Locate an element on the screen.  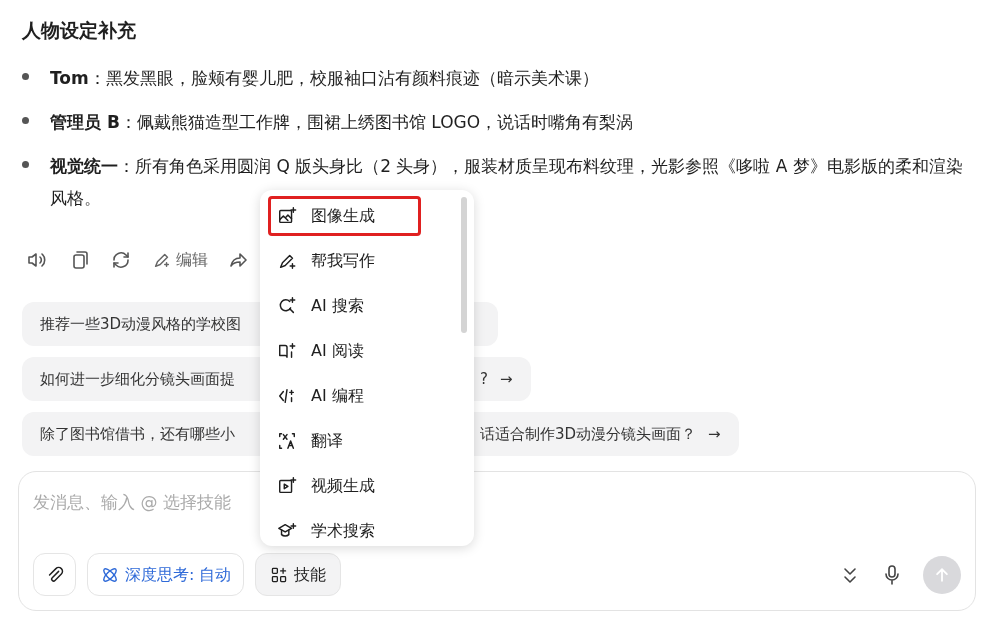
video-icon is located at coordinates (287, 486).